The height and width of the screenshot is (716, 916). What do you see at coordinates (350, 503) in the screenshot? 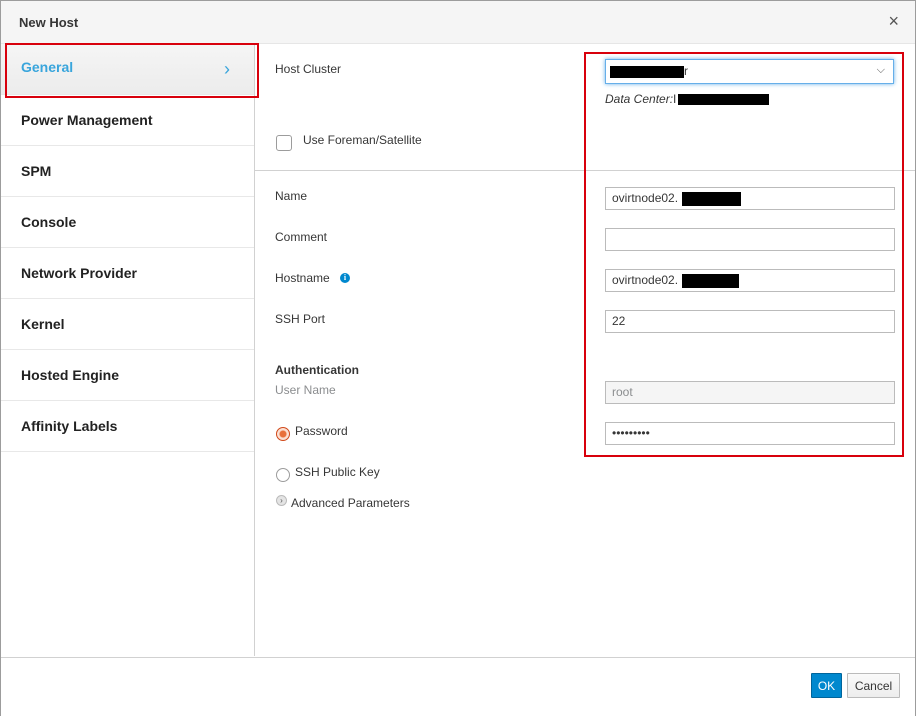
I see `advanced-parameters-link: Advanced Parameters` at bounding box center [350, 503].